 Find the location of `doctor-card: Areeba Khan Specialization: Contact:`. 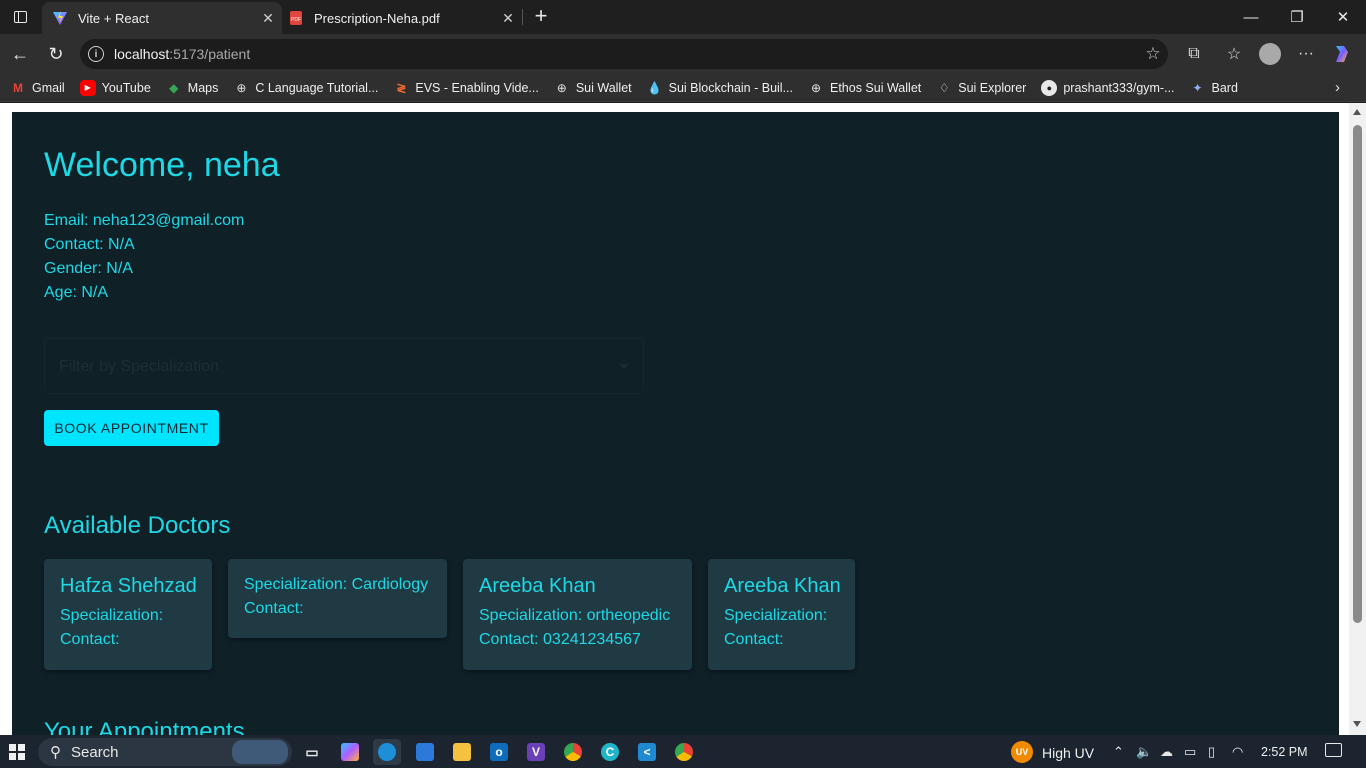

doctor-card: Areeba Khan Specialization: Contact: is located at coordinates (781, 614).